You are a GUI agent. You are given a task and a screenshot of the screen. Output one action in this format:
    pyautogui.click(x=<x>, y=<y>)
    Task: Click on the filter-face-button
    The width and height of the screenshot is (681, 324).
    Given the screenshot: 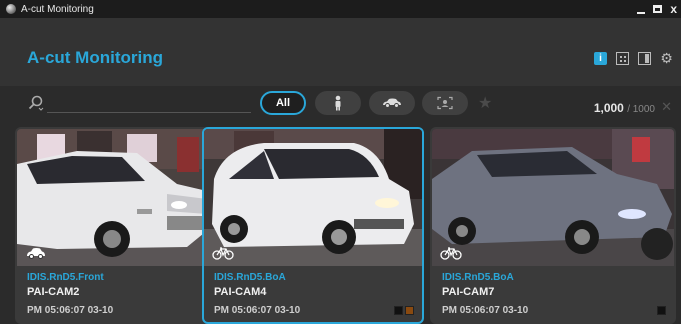 What is the action you would take?
    pyautogui.click(x=445, y=103)
    